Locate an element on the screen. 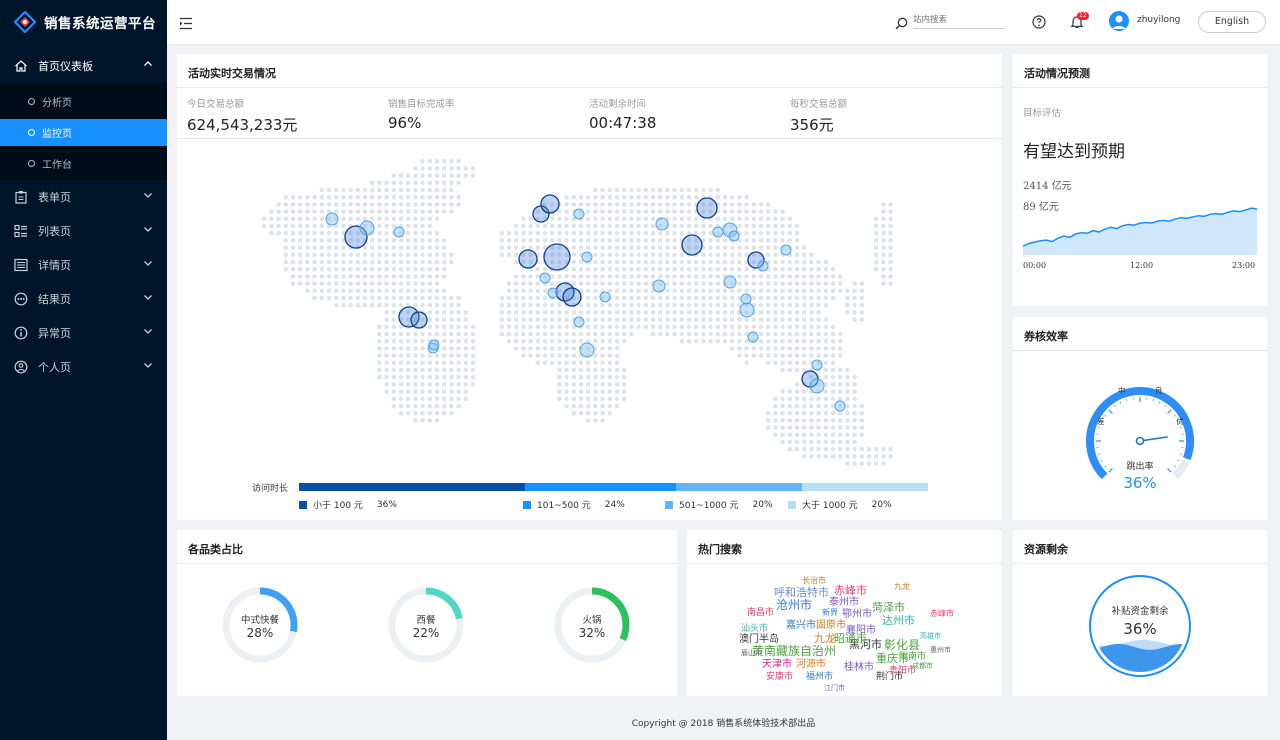 The image size is (1280, 740). word-cloud-item: 固原市 is located at coordinates (831, 626).